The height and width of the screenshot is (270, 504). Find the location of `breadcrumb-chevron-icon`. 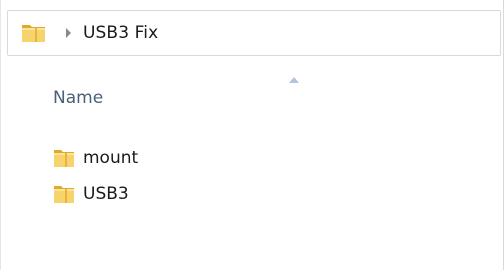

breadcrumb-chevron-icon is located at coordinates (68, 33).